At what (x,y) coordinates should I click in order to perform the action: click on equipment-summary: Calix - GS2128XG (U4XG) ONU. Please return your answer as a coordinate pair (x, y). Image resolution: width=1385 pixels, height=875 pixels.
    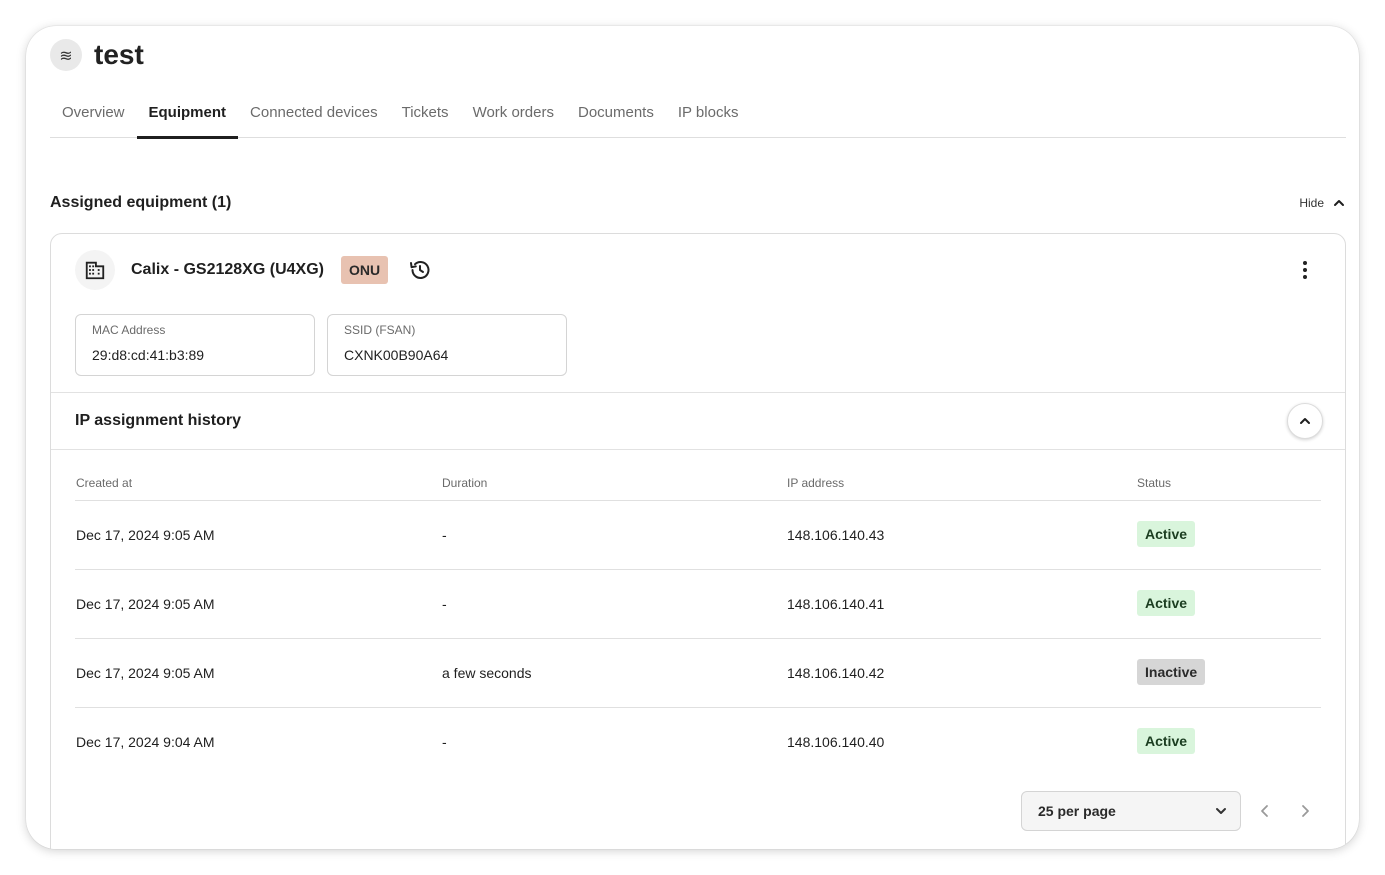
    Looking at the image, I should click on (253, 270).